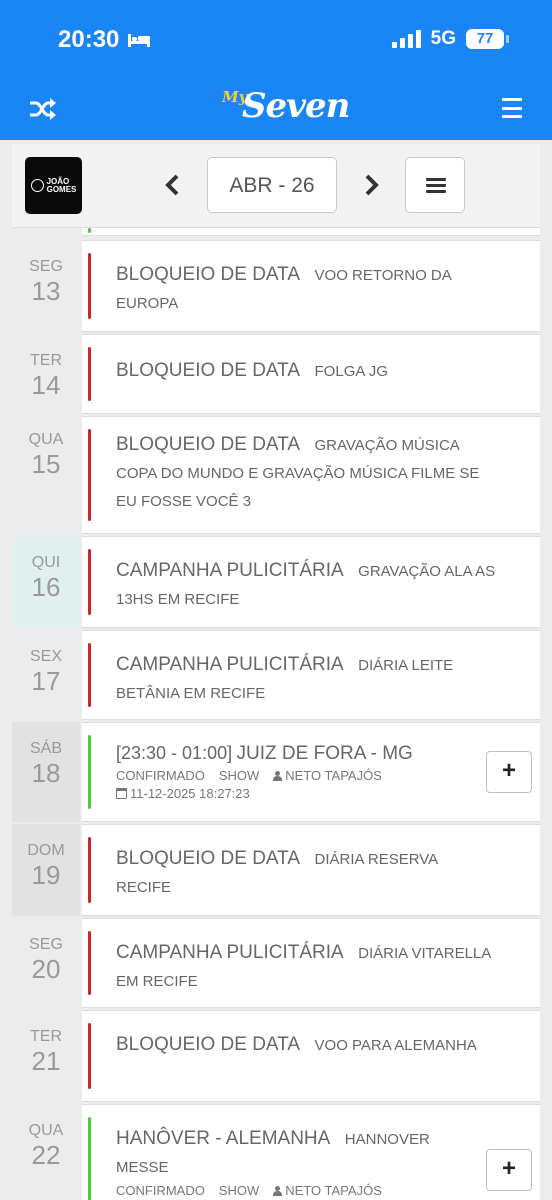 This screenshot has width=552, height=1200. Describe the element at coordinates (89, 39) in the screenshot. I see `clock: 20:30` at that location.